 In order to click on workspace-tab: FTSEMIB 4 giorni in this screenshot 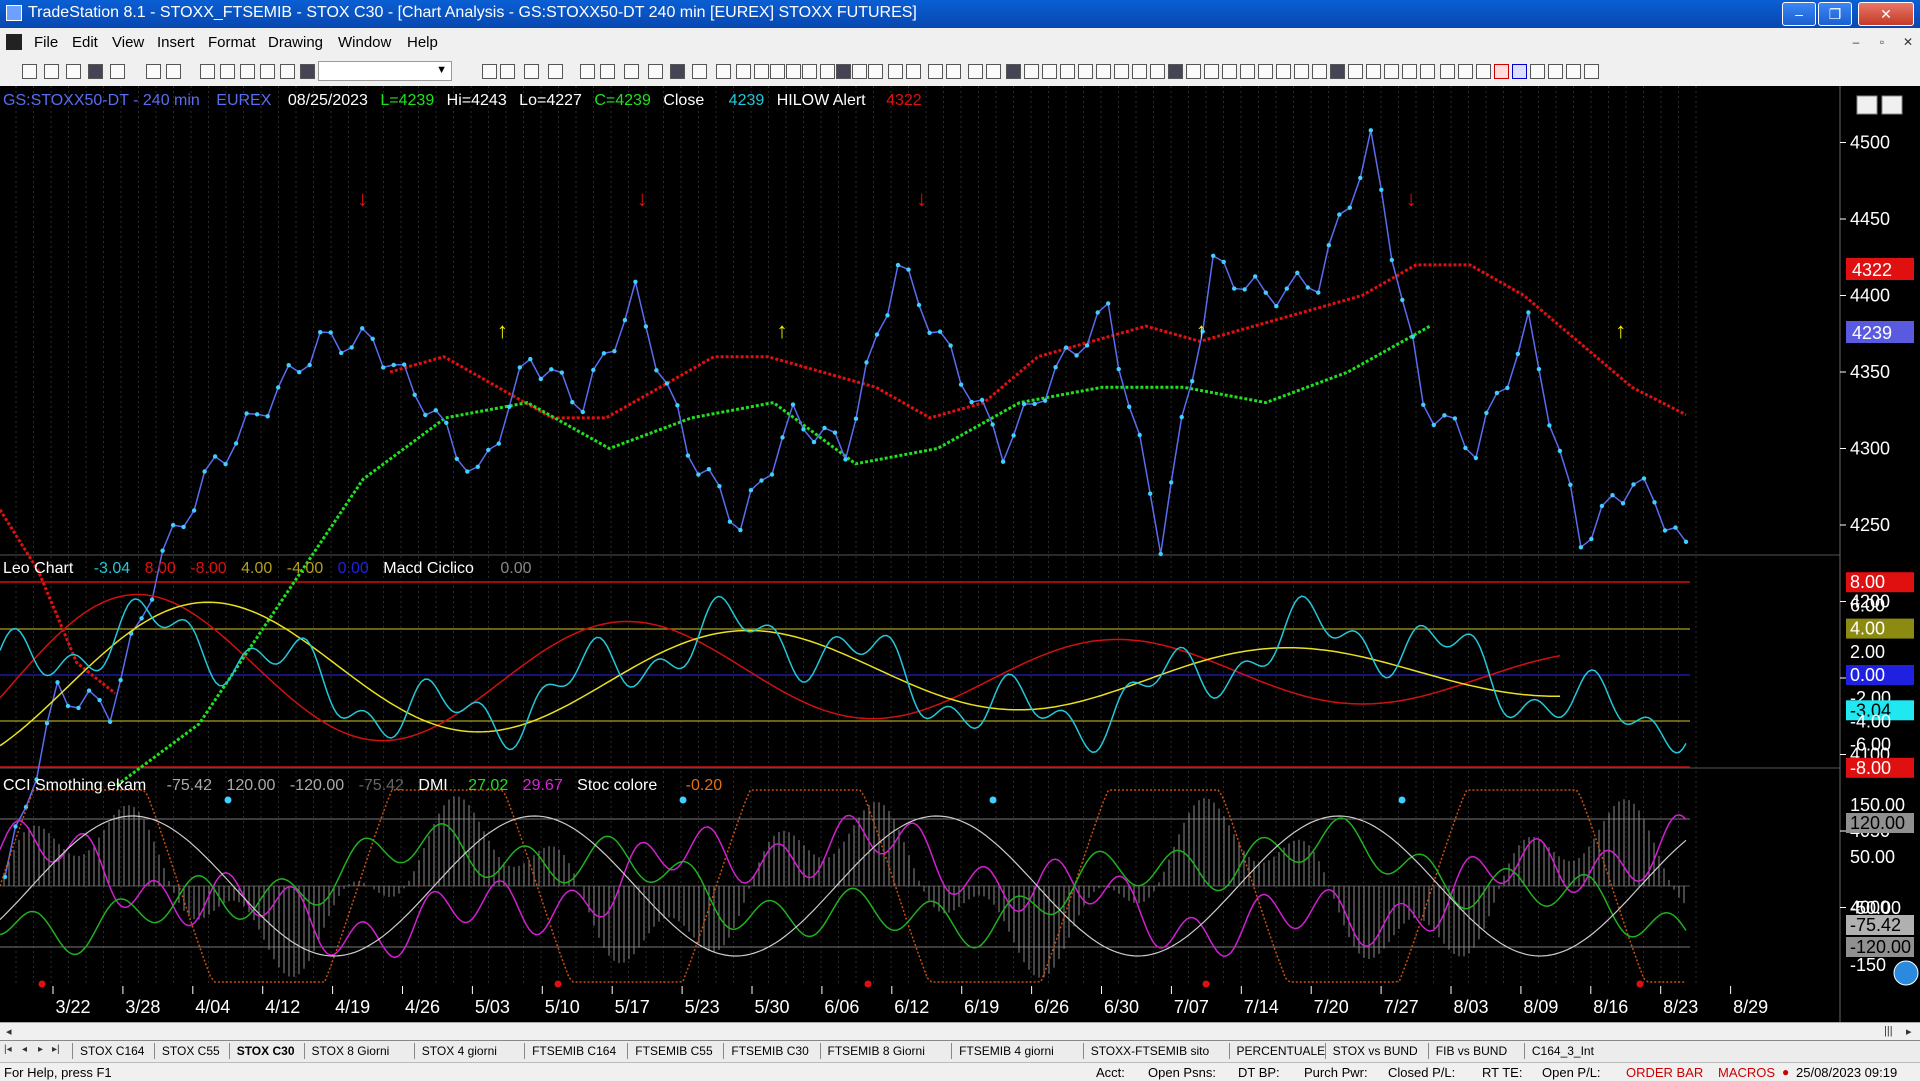, I will do `click(1006, 1051)`.